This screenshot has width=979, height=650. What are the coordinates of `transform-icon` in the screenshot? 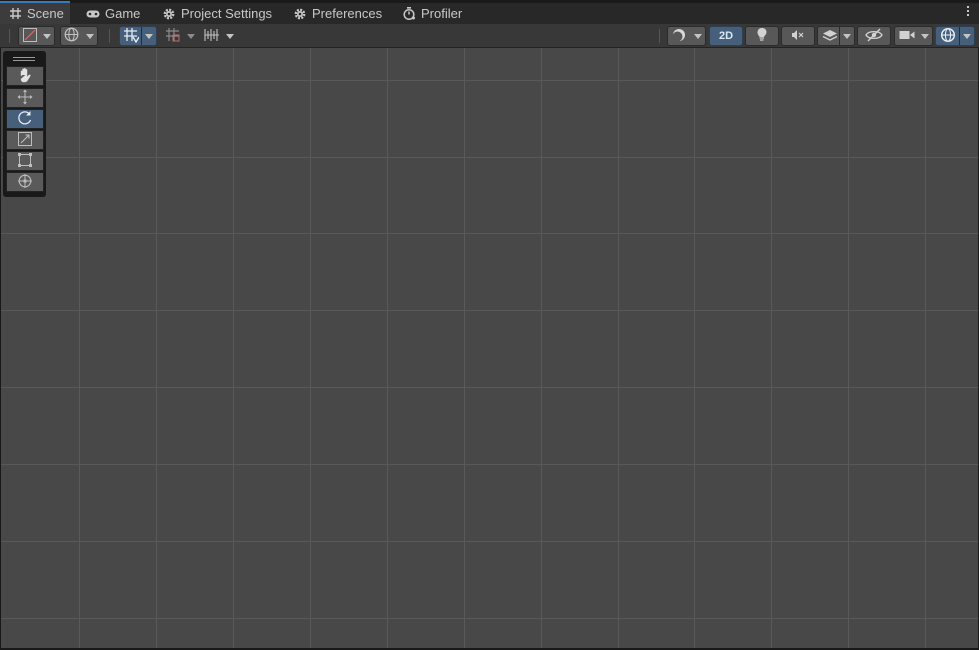 It's located at (25, 182).